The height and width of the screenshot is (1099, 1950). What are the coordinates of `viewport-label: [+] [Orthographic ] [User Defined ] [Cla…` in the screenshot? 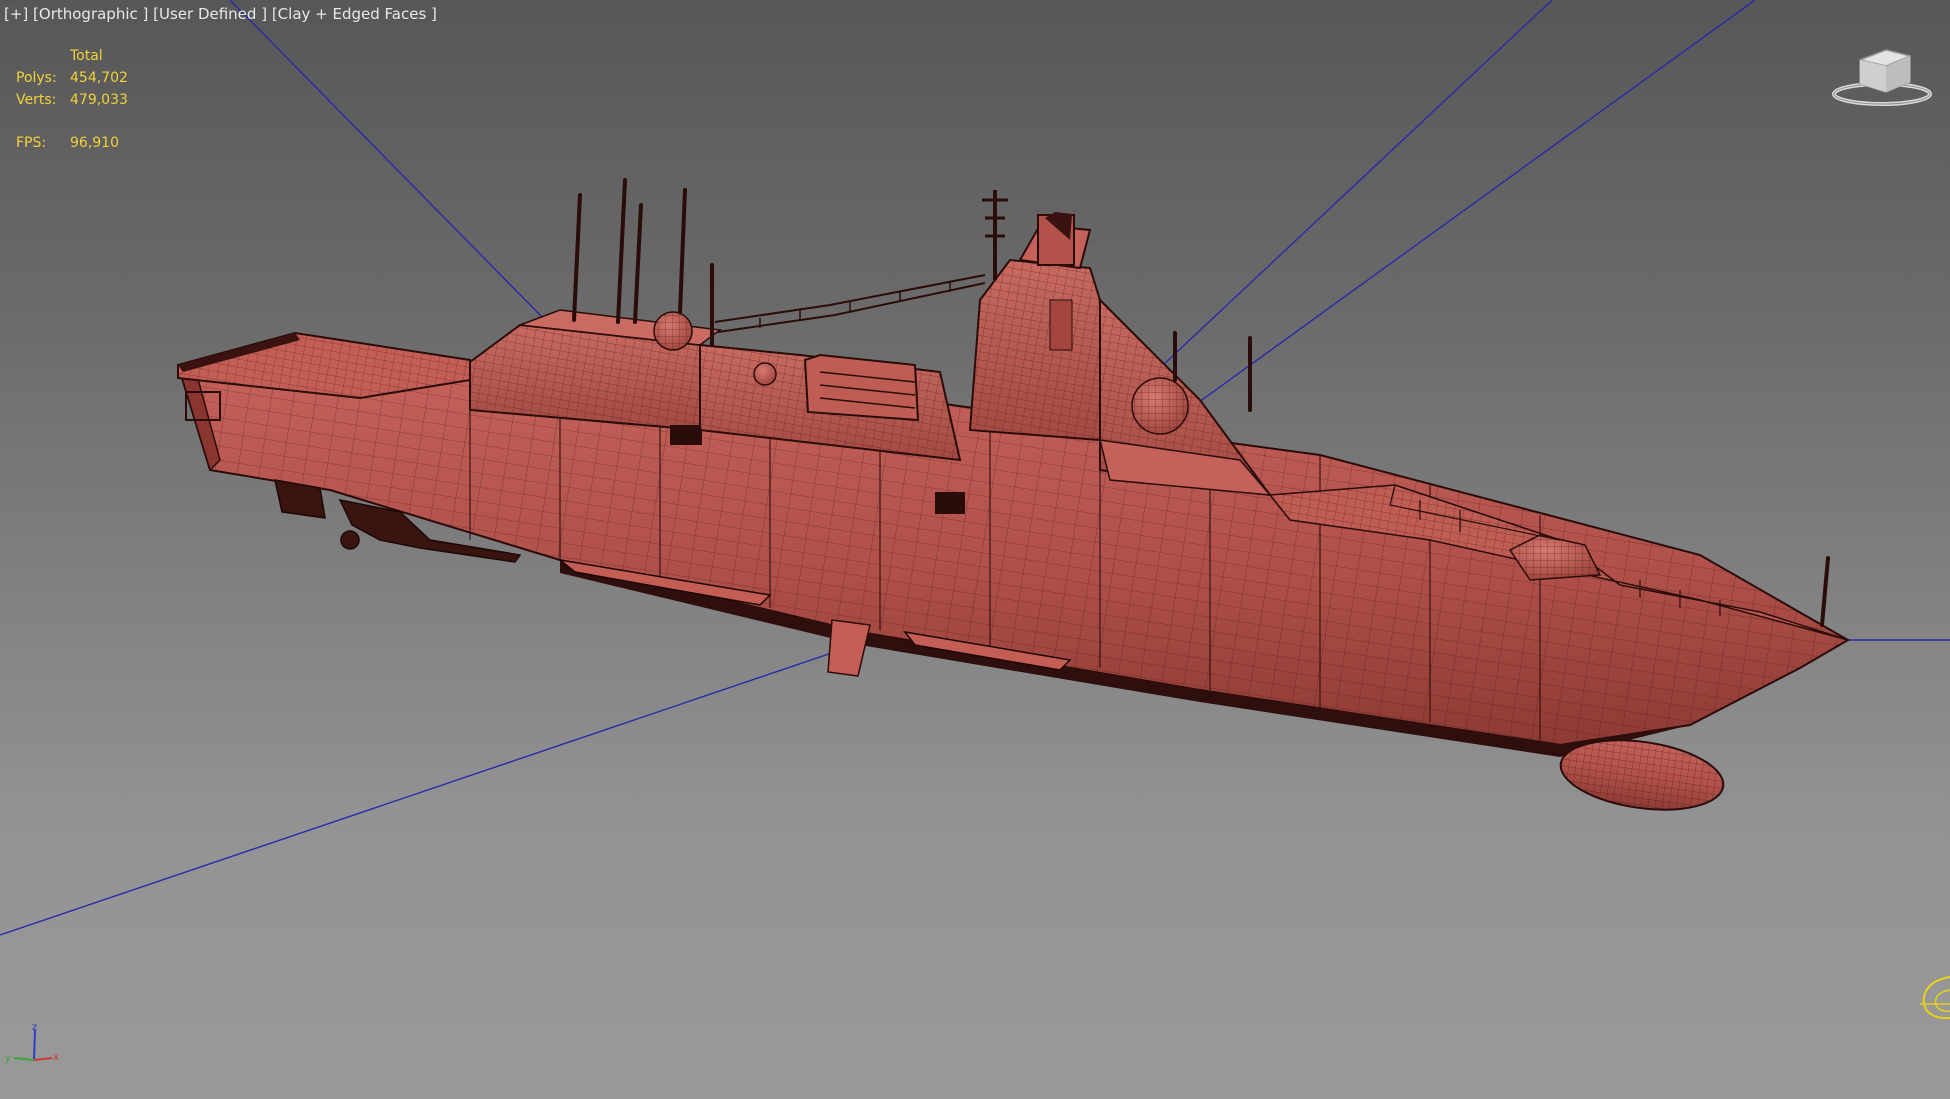 It's located at (220, 14).